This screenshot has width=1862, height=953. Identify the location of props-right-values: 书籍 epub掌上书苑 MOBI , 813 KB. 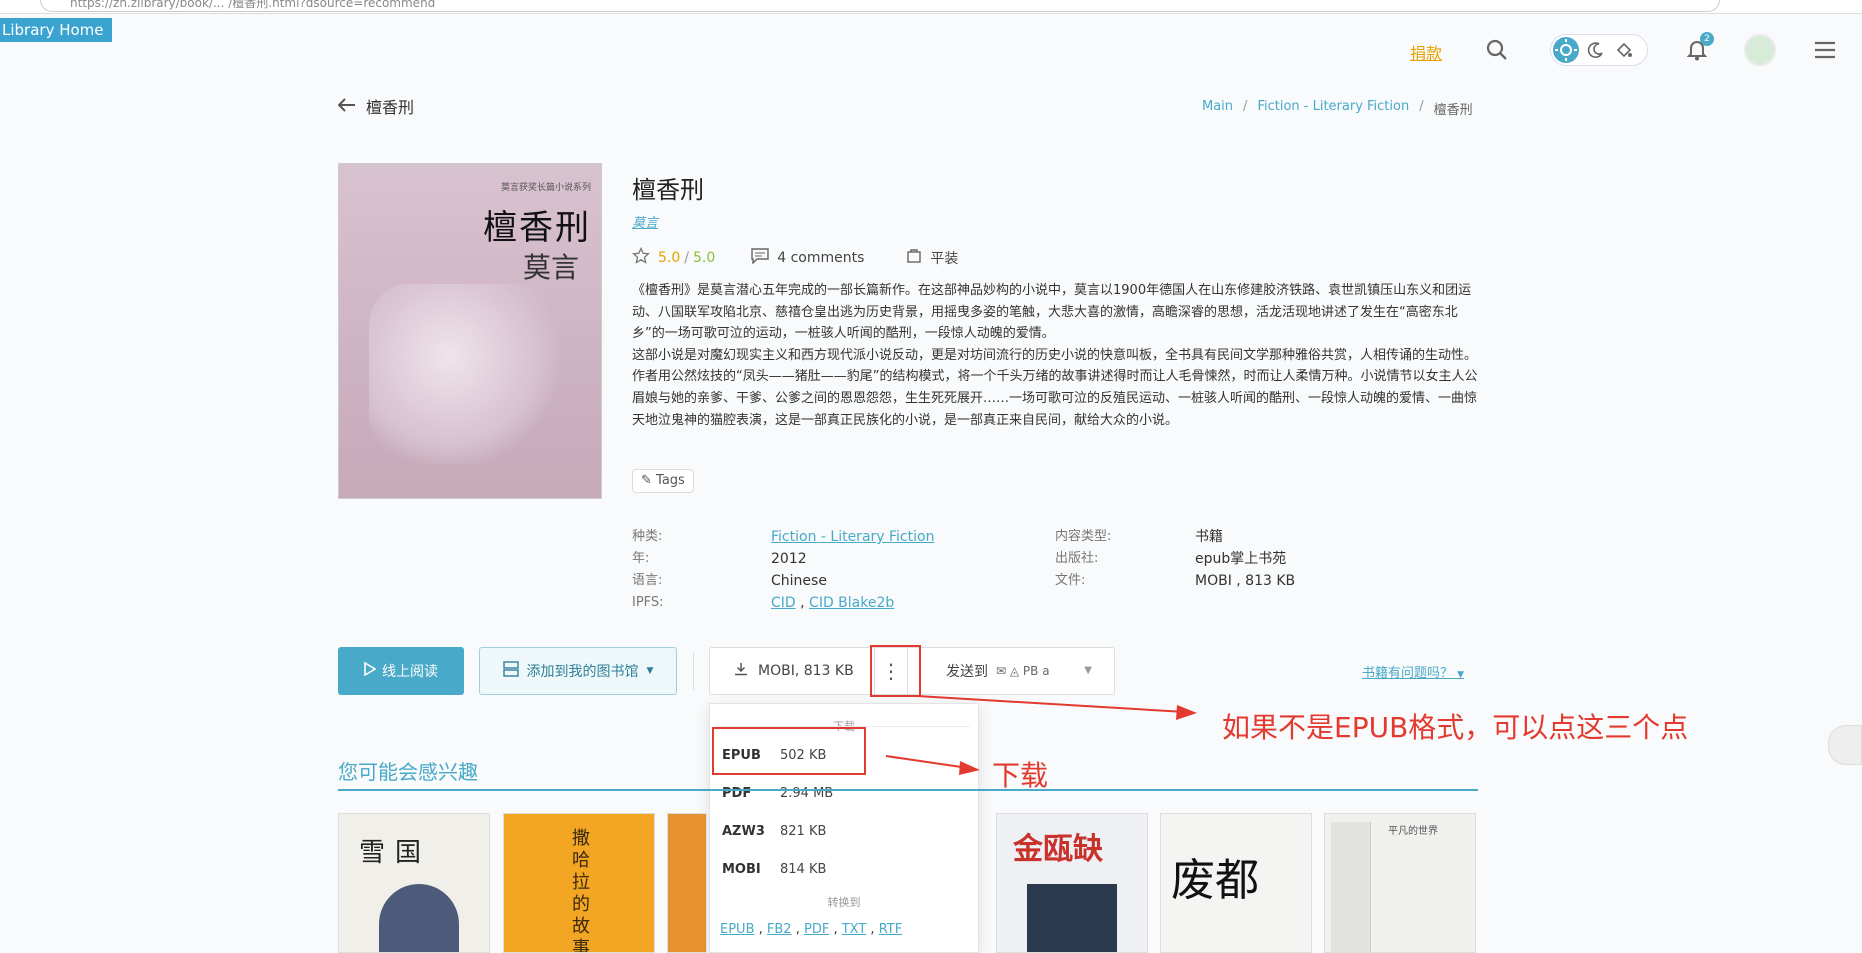
(1295, 559).